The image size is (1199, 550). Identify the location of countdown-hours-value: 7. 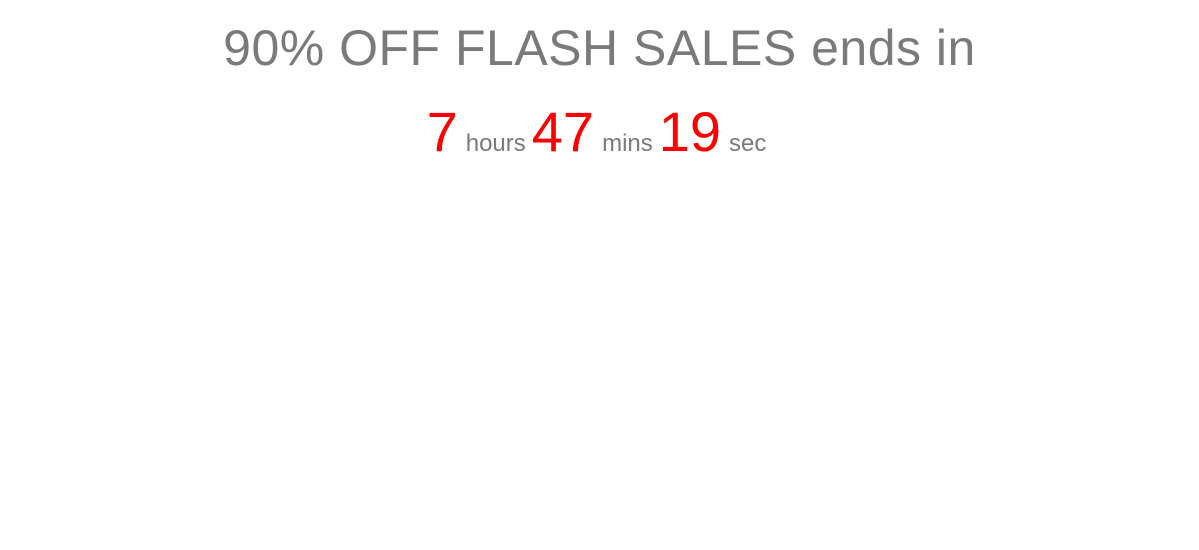
(442, 131).